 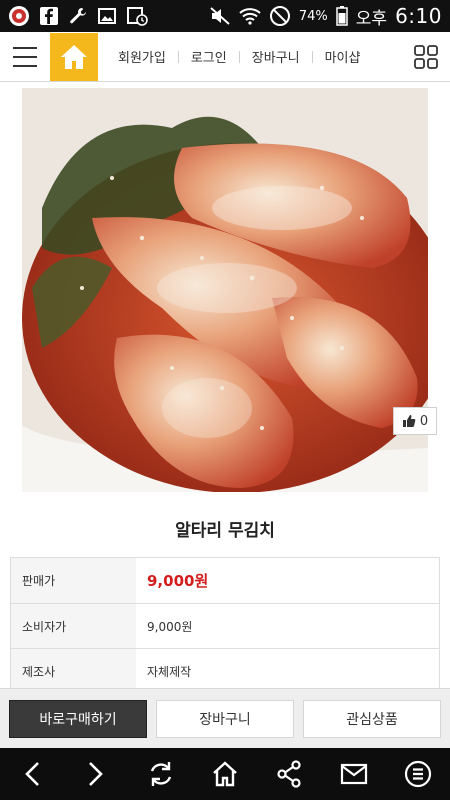 I want to click on info-row-manufacturer: 제조사 자체제작, so click(x=225, y=670).